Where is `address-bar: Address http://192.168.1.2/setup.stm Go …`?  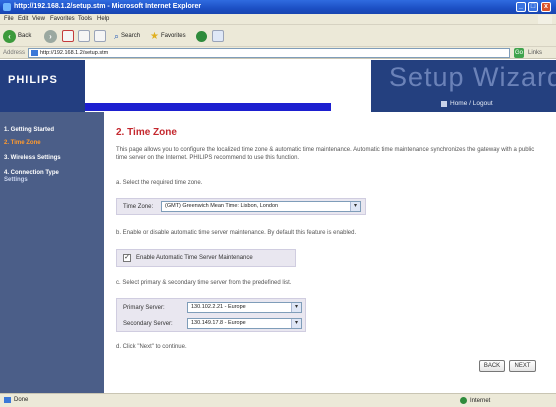 address-bar: Address http://192.168.1.2/setup.stm Go … is located at coordinates (278, 53).